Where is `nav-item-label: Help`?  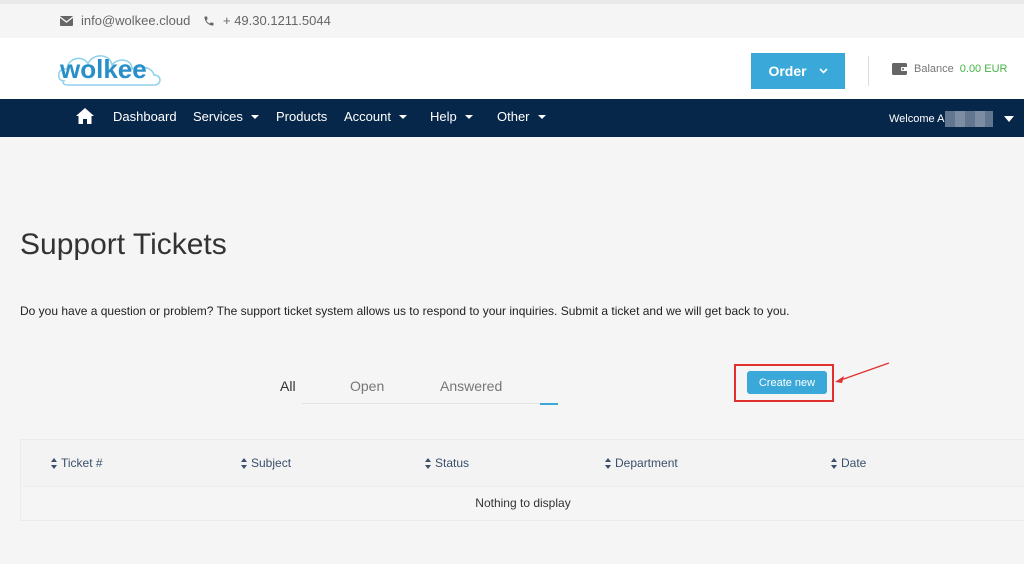
nav-item-label: Help is located at coordinates (443, 116).